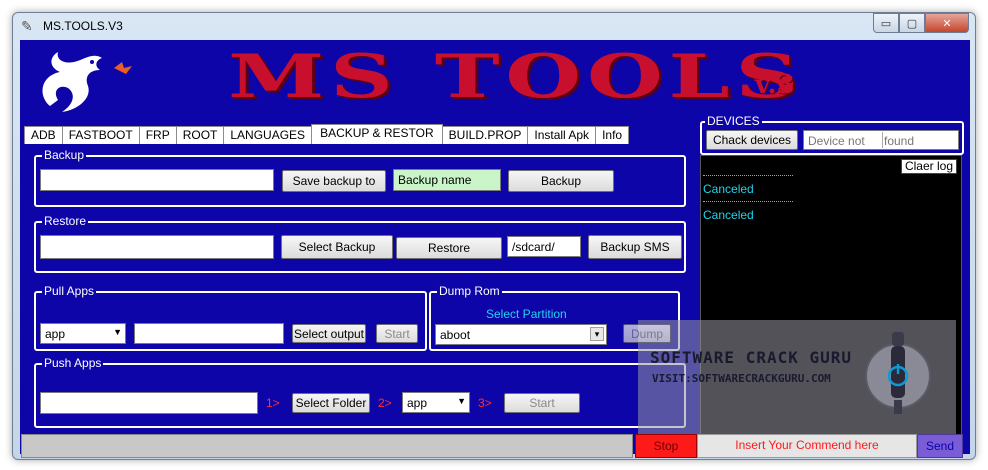 This screenshot has width=988, height=470. I want to click on check-devices-button: Chack devices, so click(752, 140).